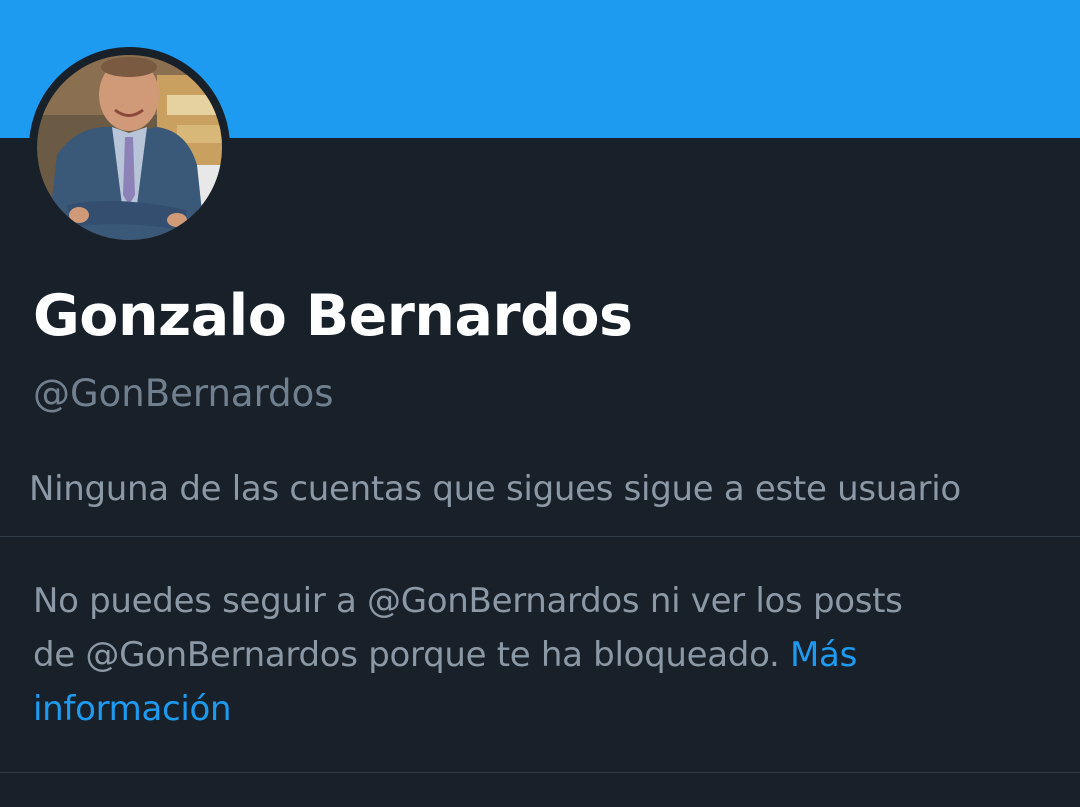 This screenshot has width=1080, height=807. I want to click on blocked-notice-line-2: de @GonBernardos porque te ha bloqueado., so click(406, 655).